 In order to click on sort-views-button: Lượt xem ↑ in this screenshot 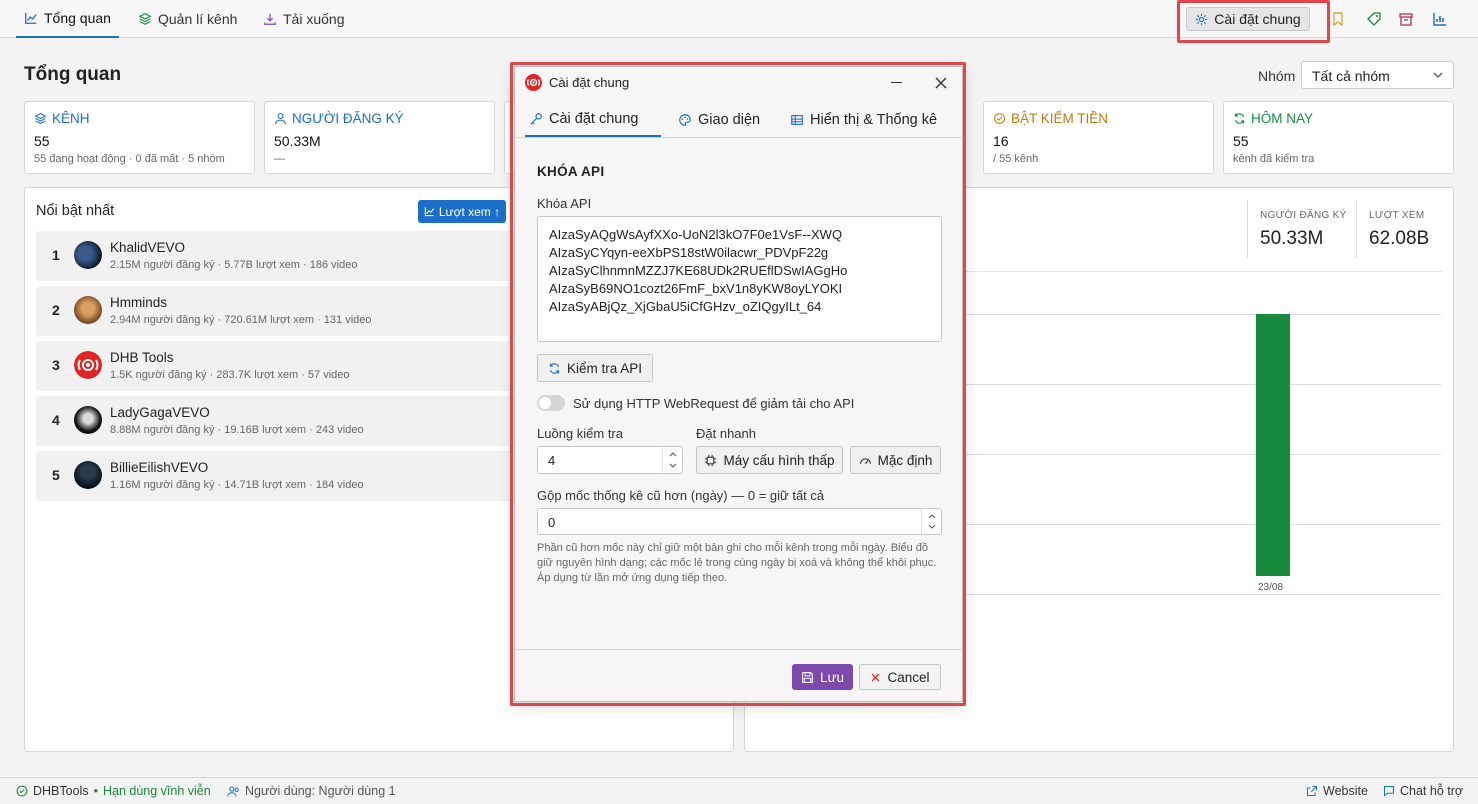, I will do `click(462, 211)`.